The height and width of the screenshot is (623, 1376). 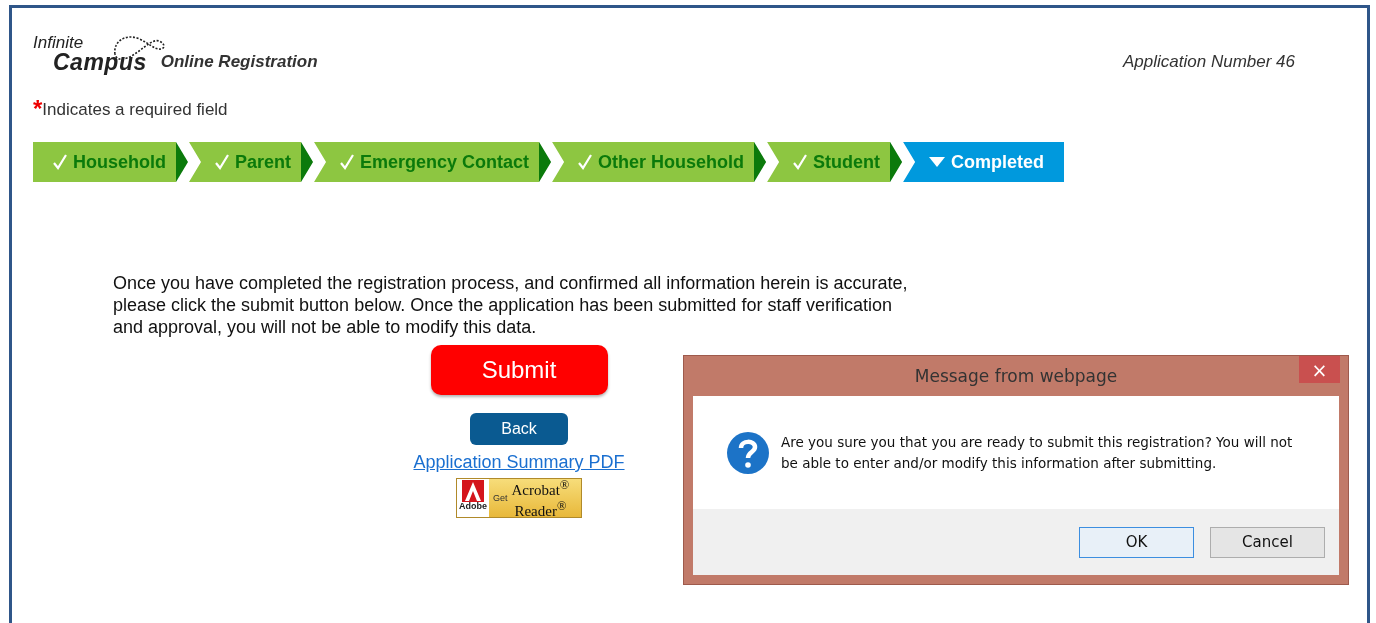 What do you see at coordinates (110, 162) in the screenshot?
I see `step-tab: Household` at bounding box center [110, 162].